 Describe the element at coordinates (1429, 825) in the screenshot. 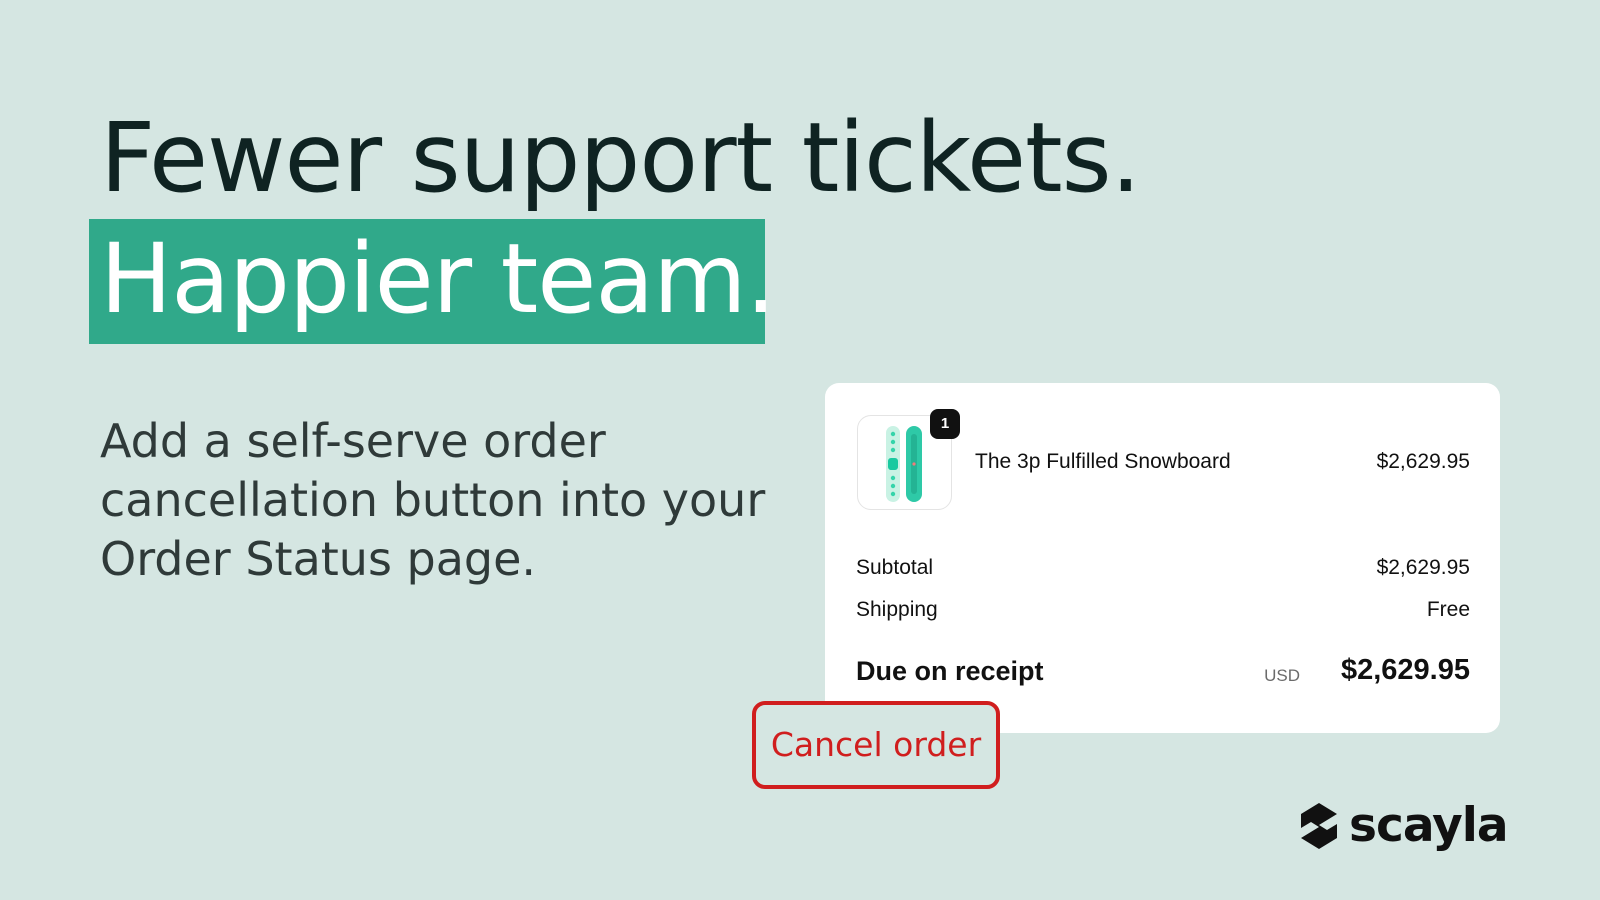

I see `brand-name: scayla` at that location.